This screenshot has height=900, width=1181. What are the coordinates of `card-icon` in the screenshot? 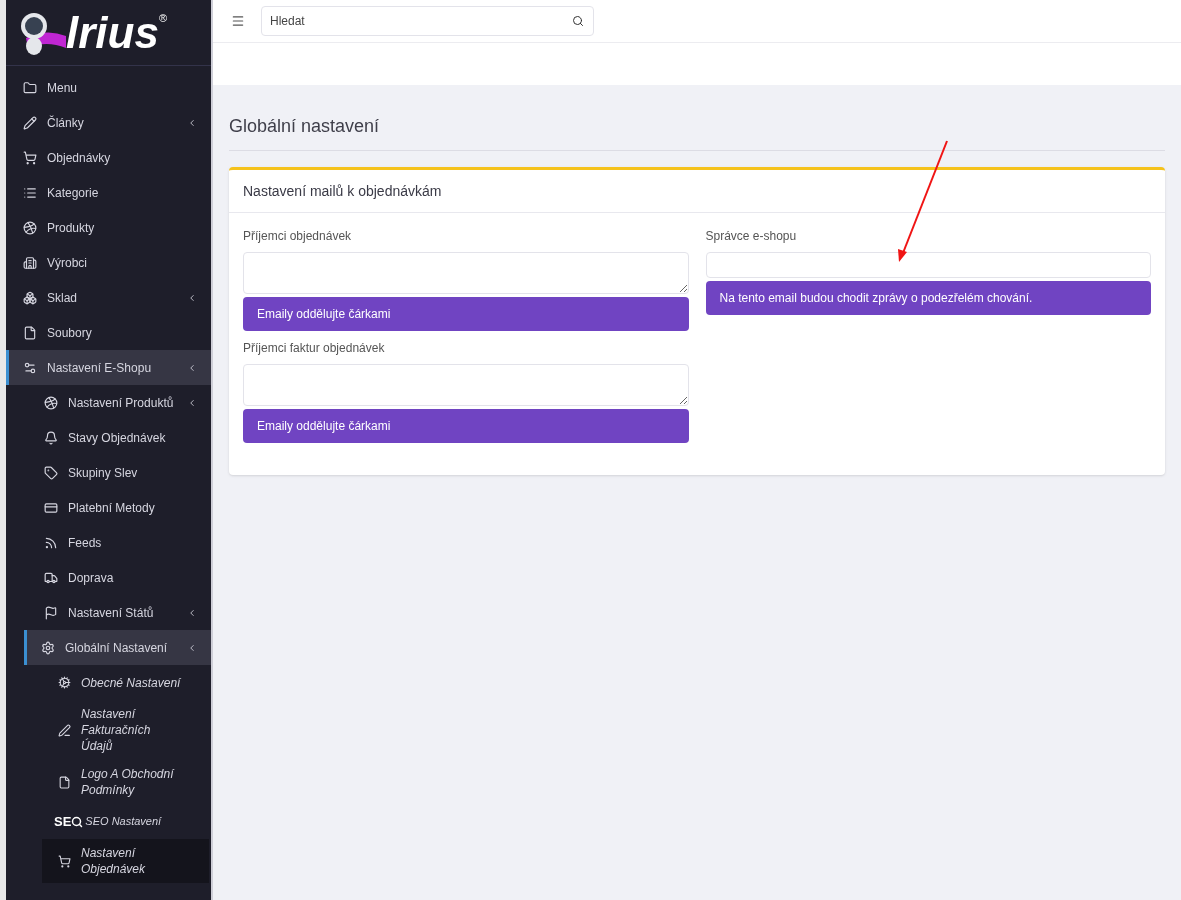 It's located at (51, 507).